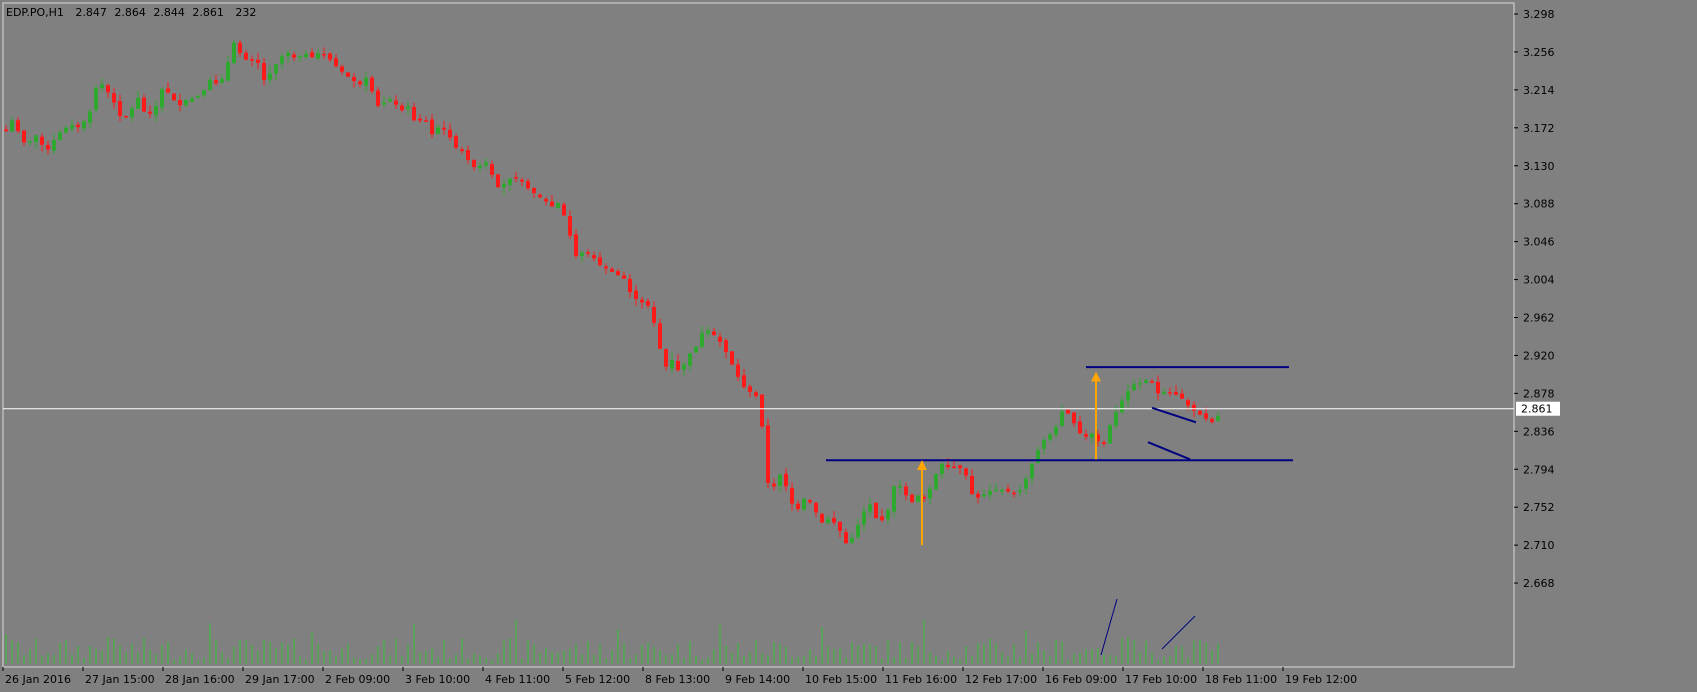 This screenshot has height=692, width=1697. What do you see at coordinates (1539, 583) in the screenshot?
I see `price-tick-label: 2.668` at bounding box center [1539, 583].